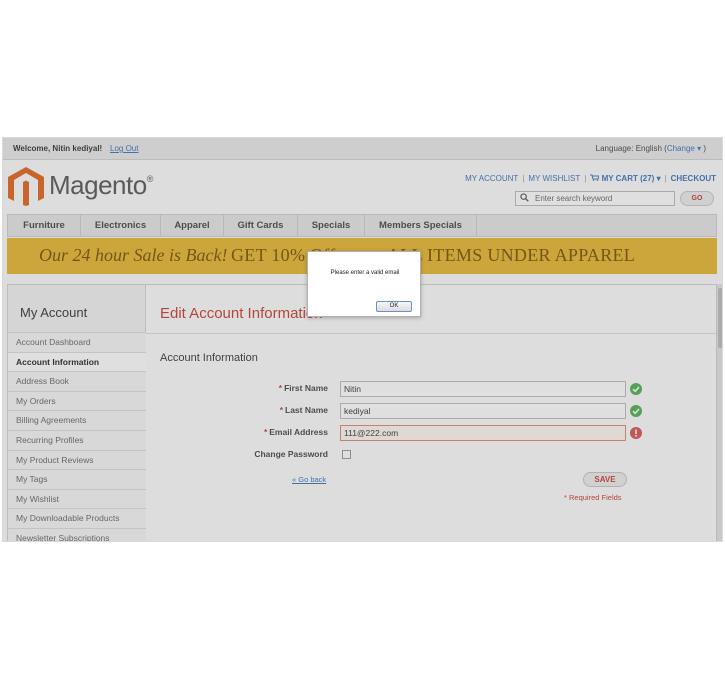 The image size is (725, 680). Describe the element at coordinates (364, 284) in the screenshot. I see `alert-dialog: Please enter a valid email OK` at that location.